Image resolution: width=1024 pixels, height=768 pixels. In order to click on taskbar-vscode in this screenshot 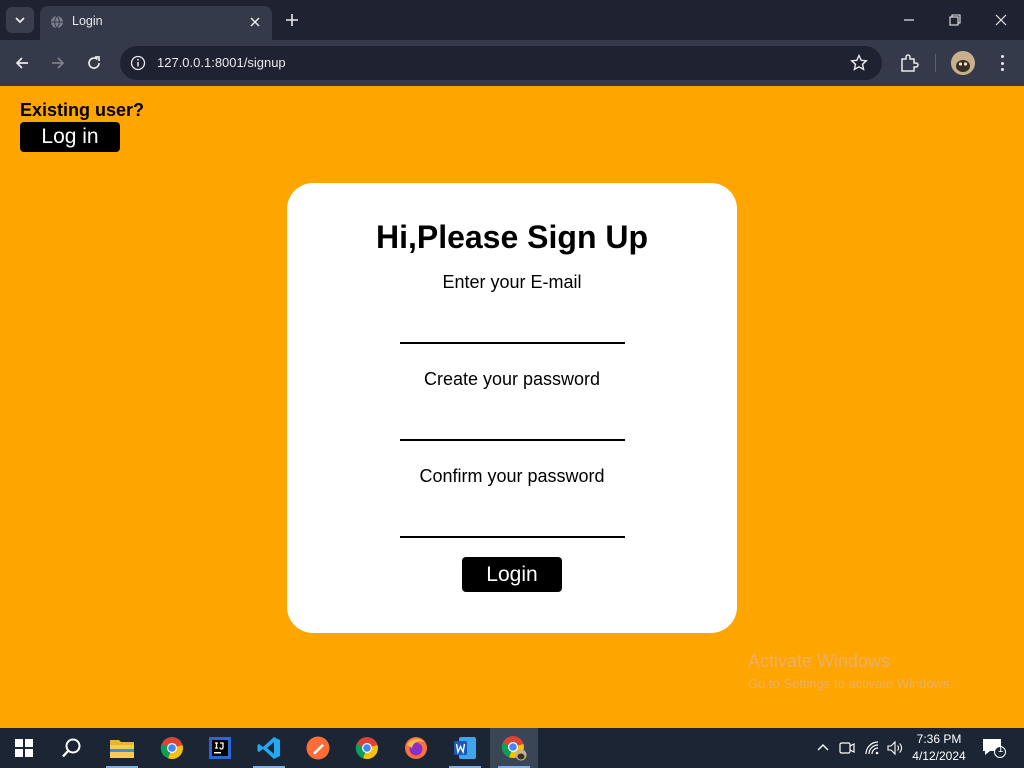, I will do `click(269, 748)`.